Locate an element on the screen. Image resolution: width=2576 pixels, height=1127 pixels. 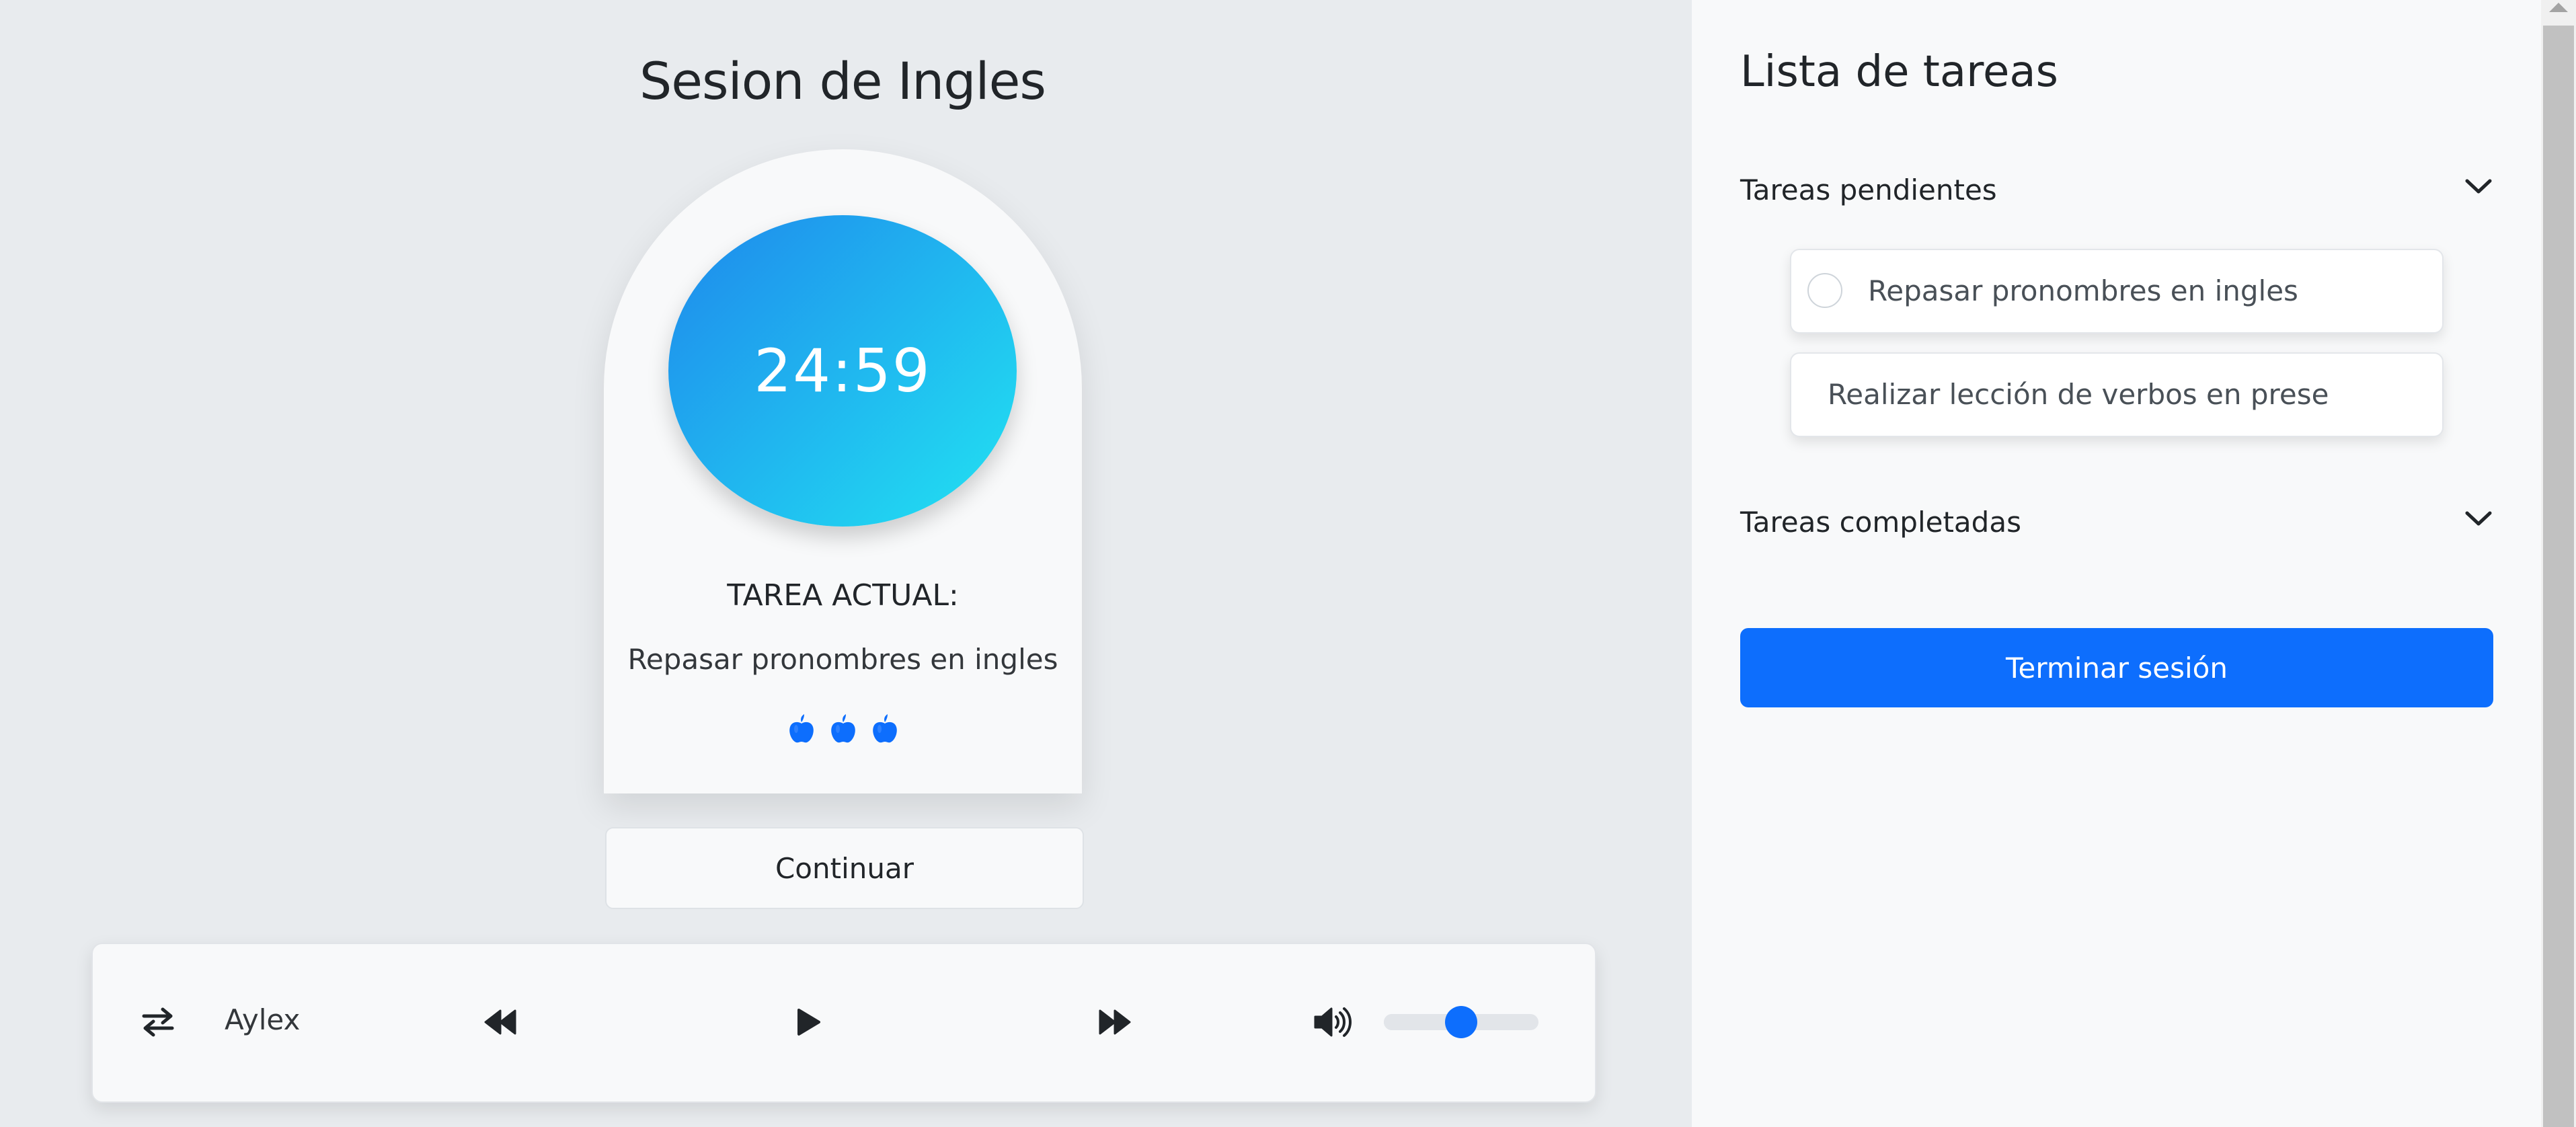
task-item: Repasar pronombres en ingles is located at coordinates (2117, 291).